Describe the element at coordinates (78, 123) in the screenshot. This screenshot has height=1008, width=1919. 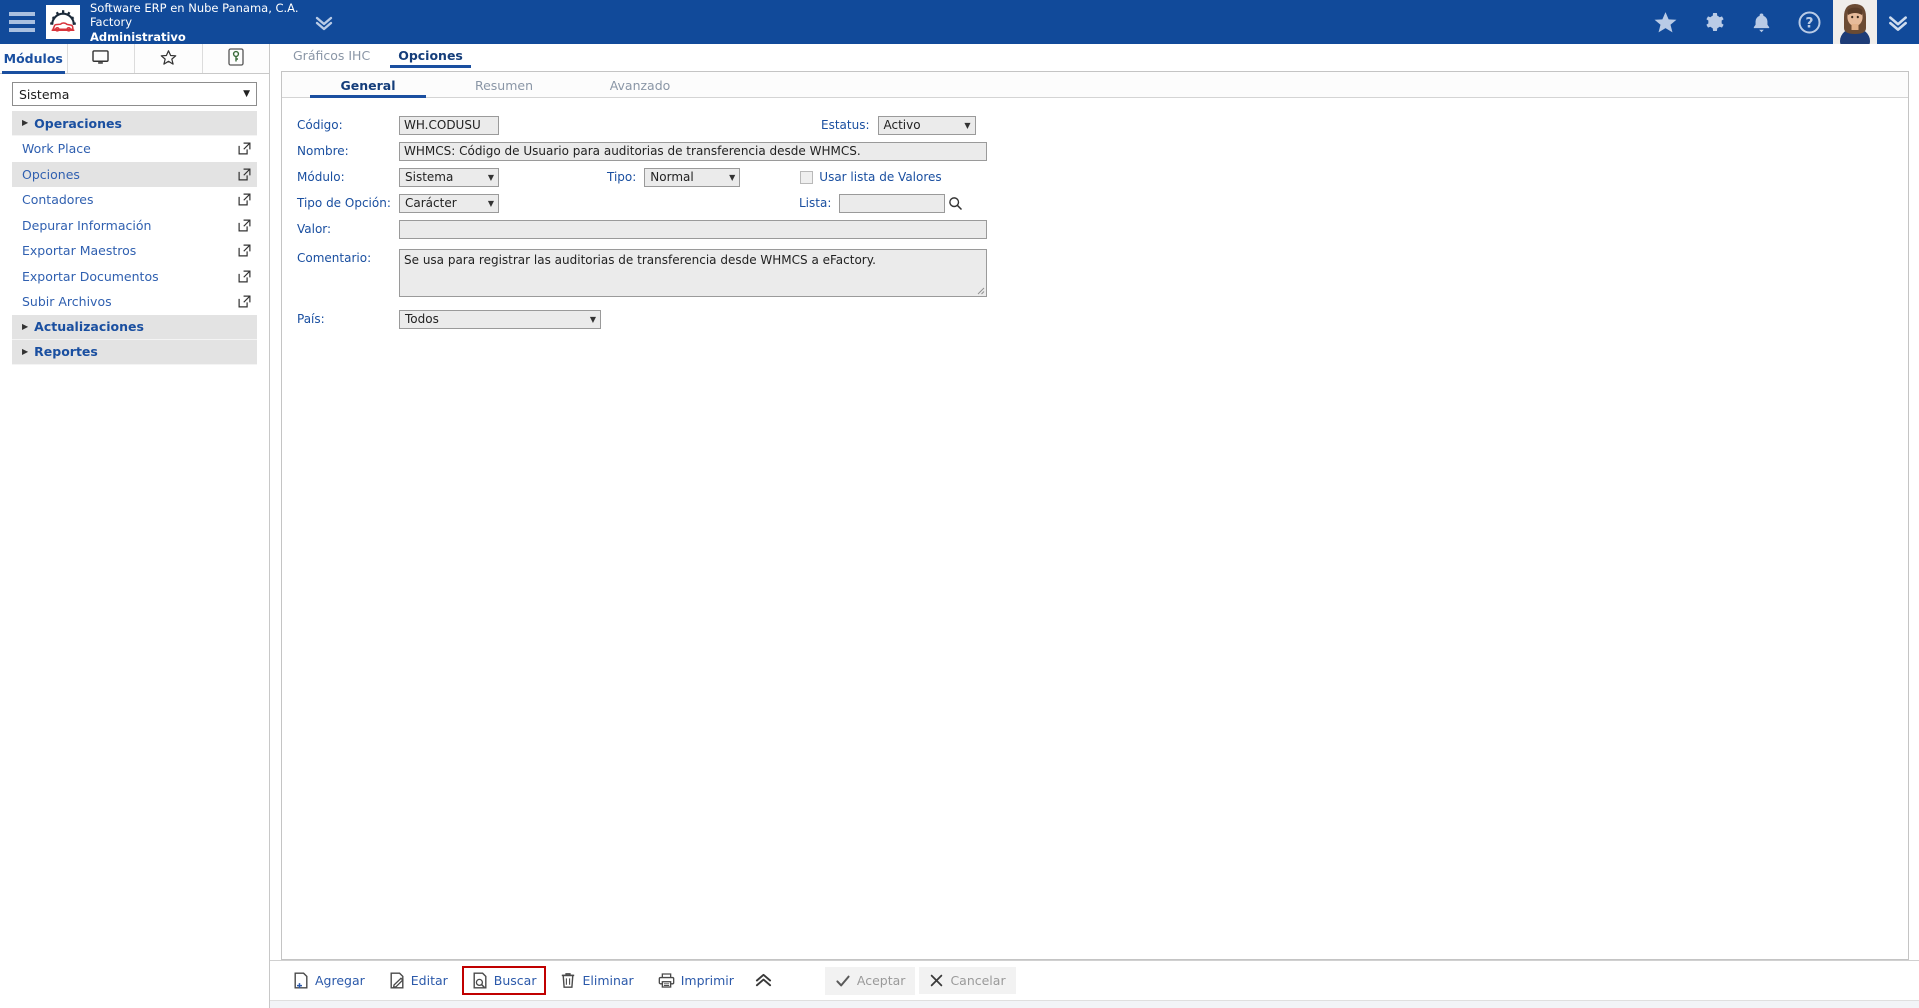
I see `nav-group-operaciones-label: Operaciones` at that location.